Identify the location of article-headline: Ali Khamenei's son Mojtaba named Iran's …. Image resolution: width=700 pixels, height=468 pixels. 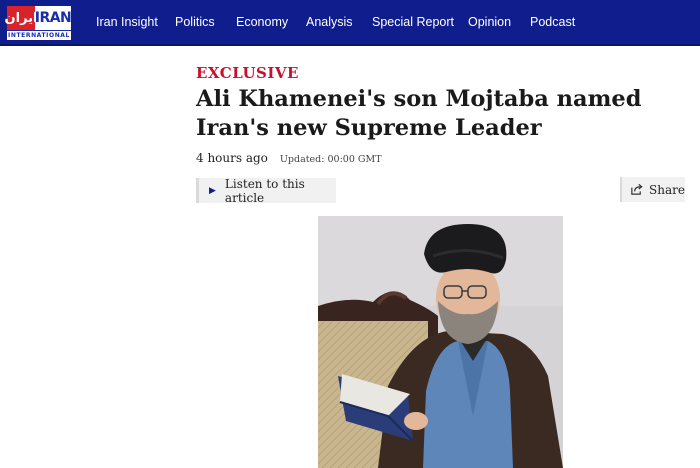
(419, 113).